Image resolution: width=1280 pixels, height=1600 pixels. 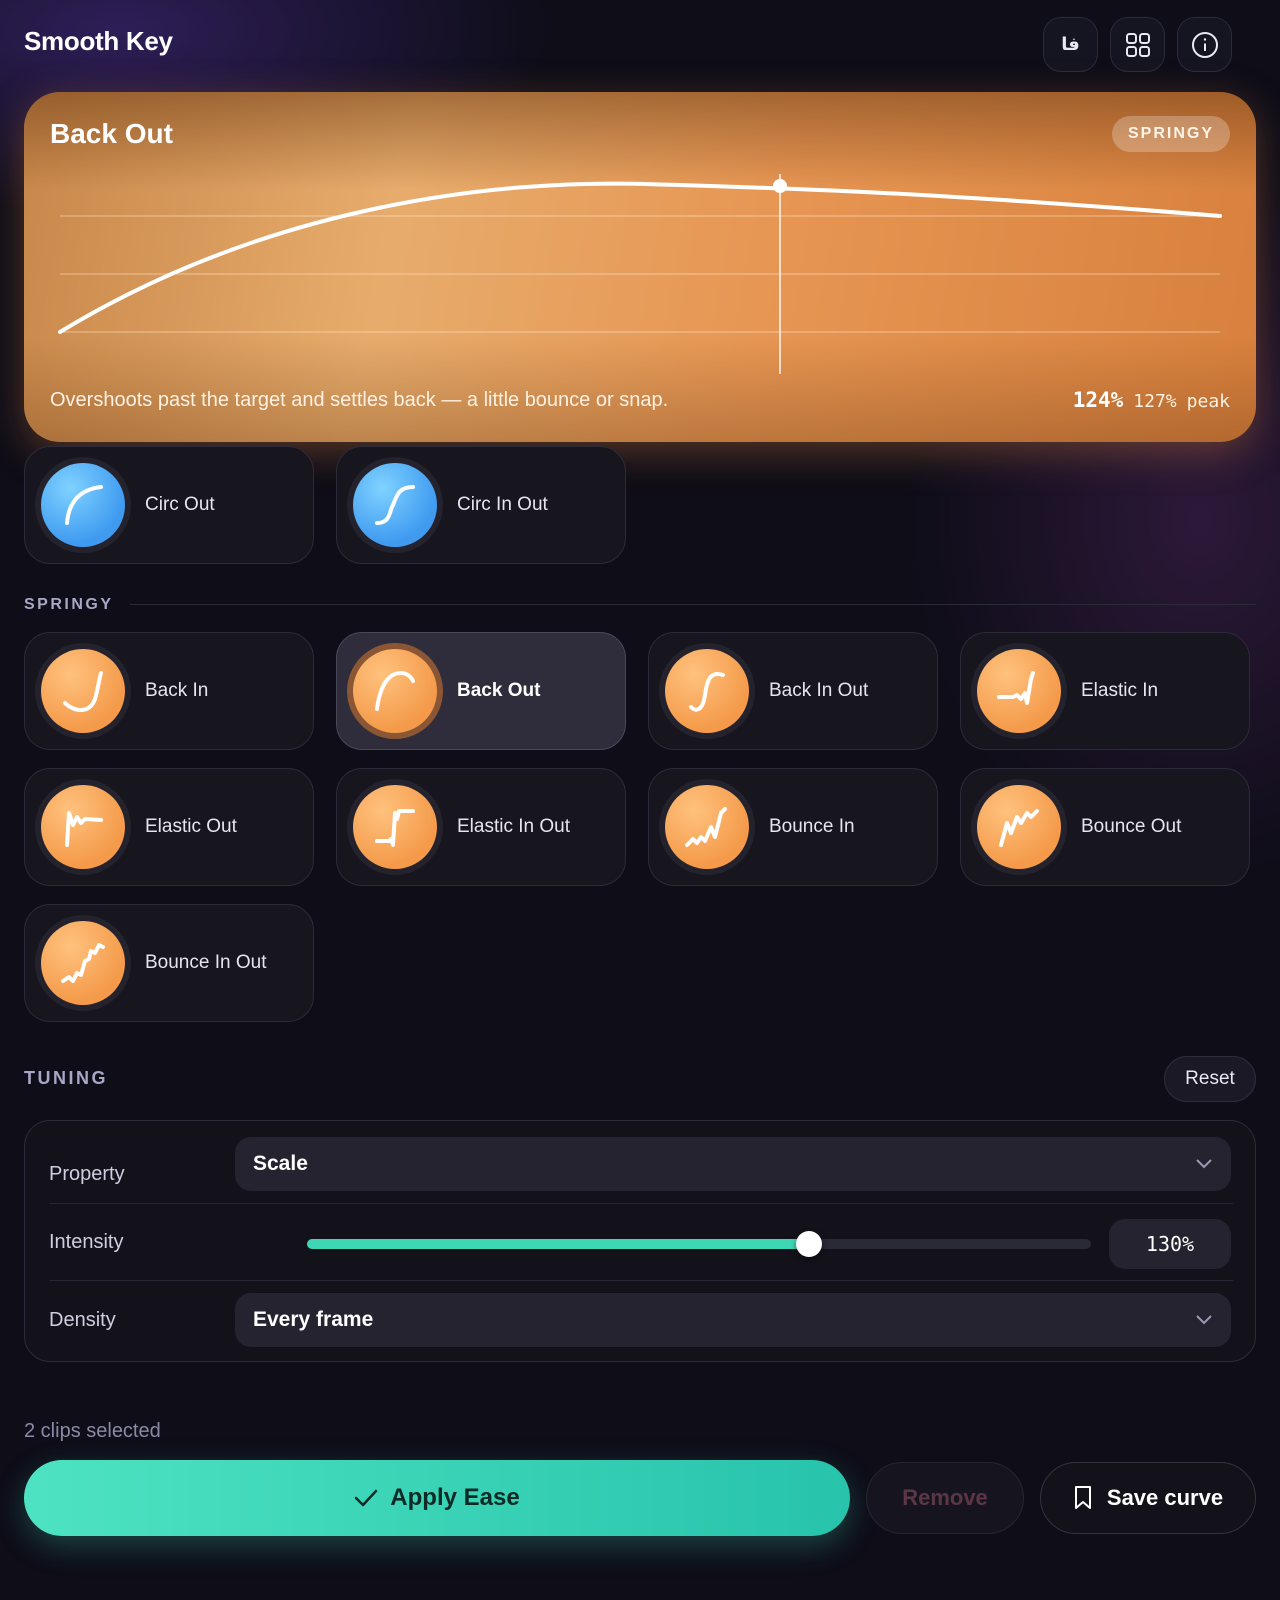 I want to click on elastic-in-out-curve-icon, so click(x=395, y=828).